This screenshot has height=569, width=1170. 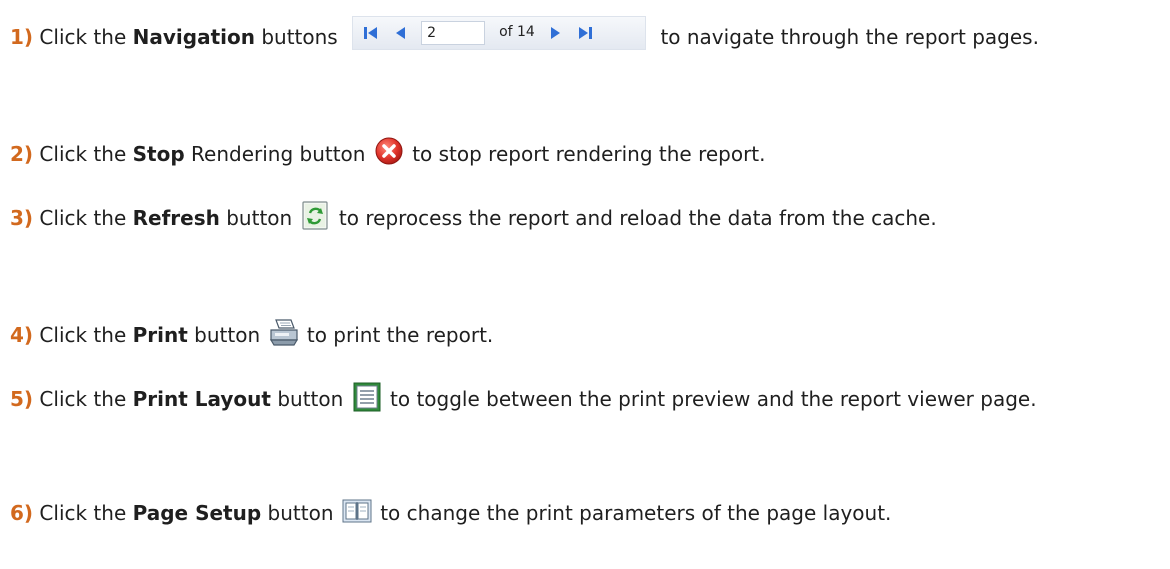 I want to click on step-bold-term: Page Setup, so click(x=197, y=513).